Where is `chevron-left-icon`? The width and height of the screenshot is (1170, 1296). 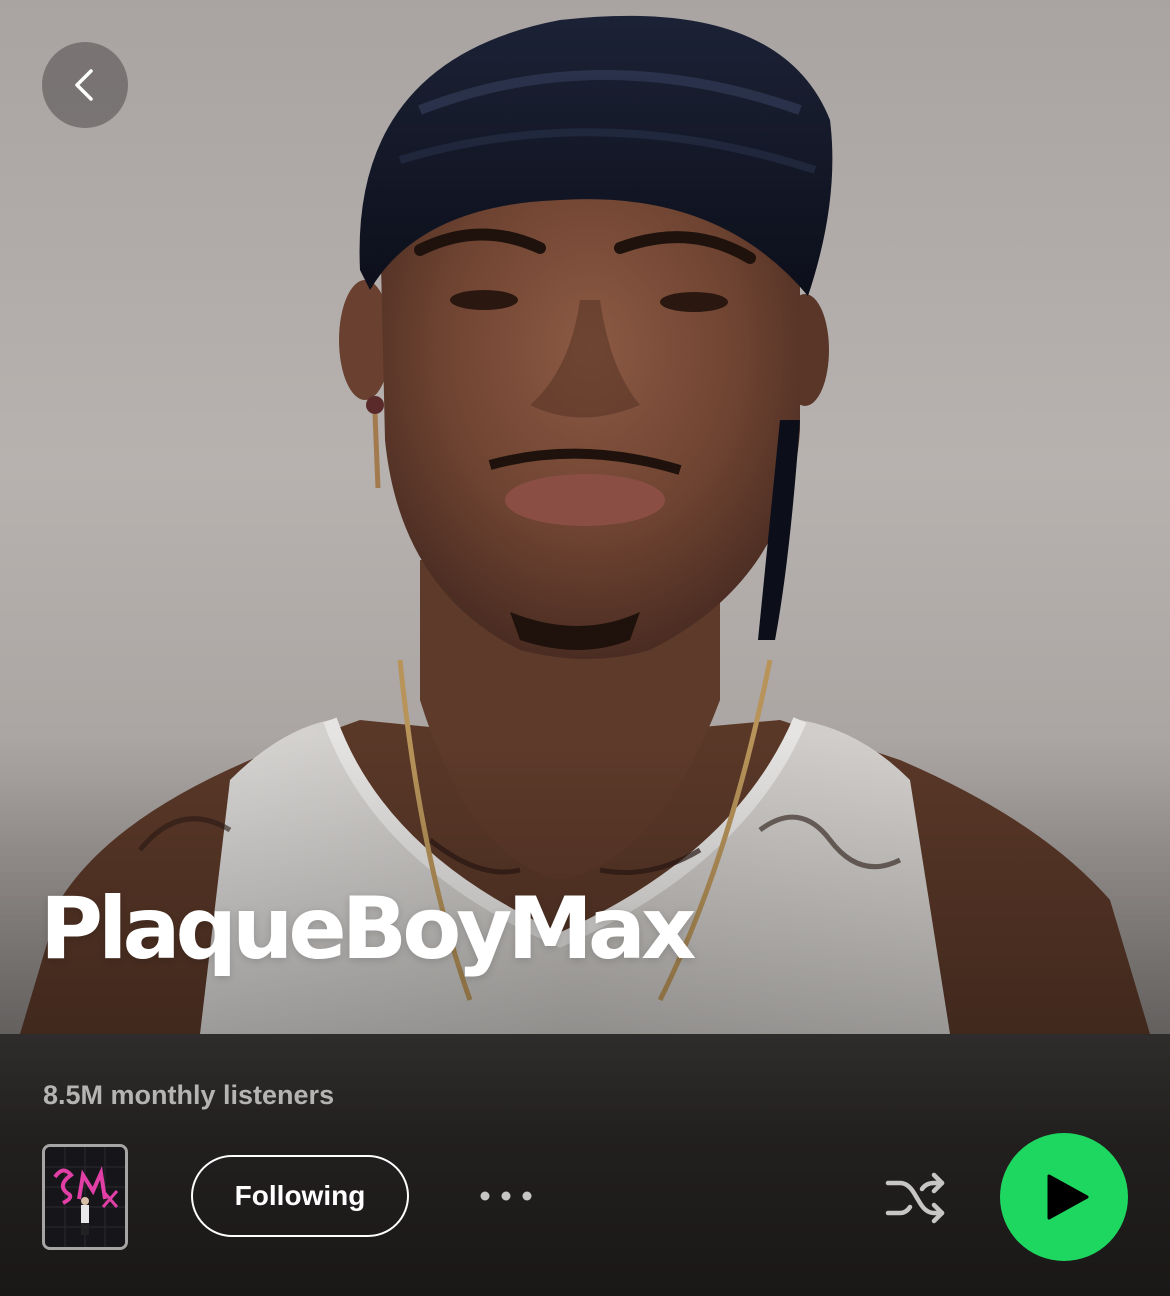
chevron-left-icon is located at coordinates (84, 85).